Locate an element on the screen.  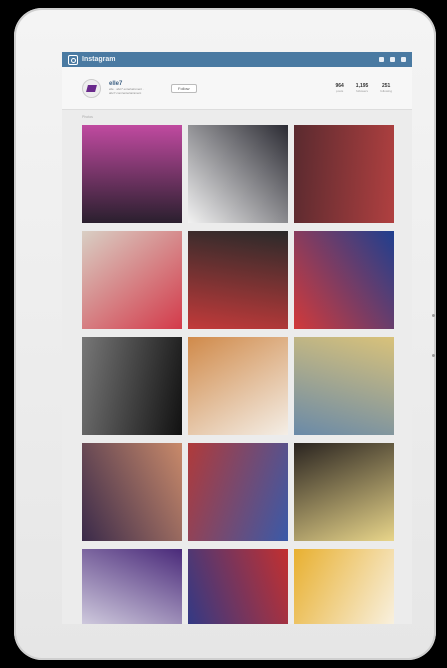
tile-mousetrap-poster is located at coordinates (344, 280).